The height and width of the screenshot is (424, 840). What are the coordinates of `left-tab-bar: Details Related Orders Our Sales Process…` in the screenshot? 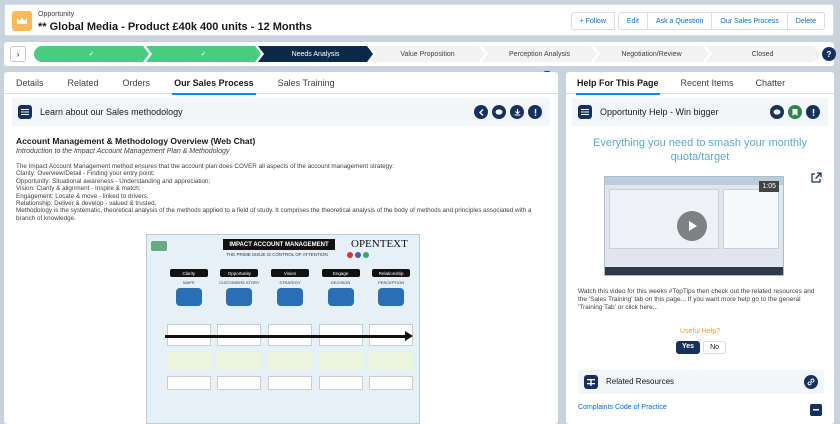 It's located at (281, 83).